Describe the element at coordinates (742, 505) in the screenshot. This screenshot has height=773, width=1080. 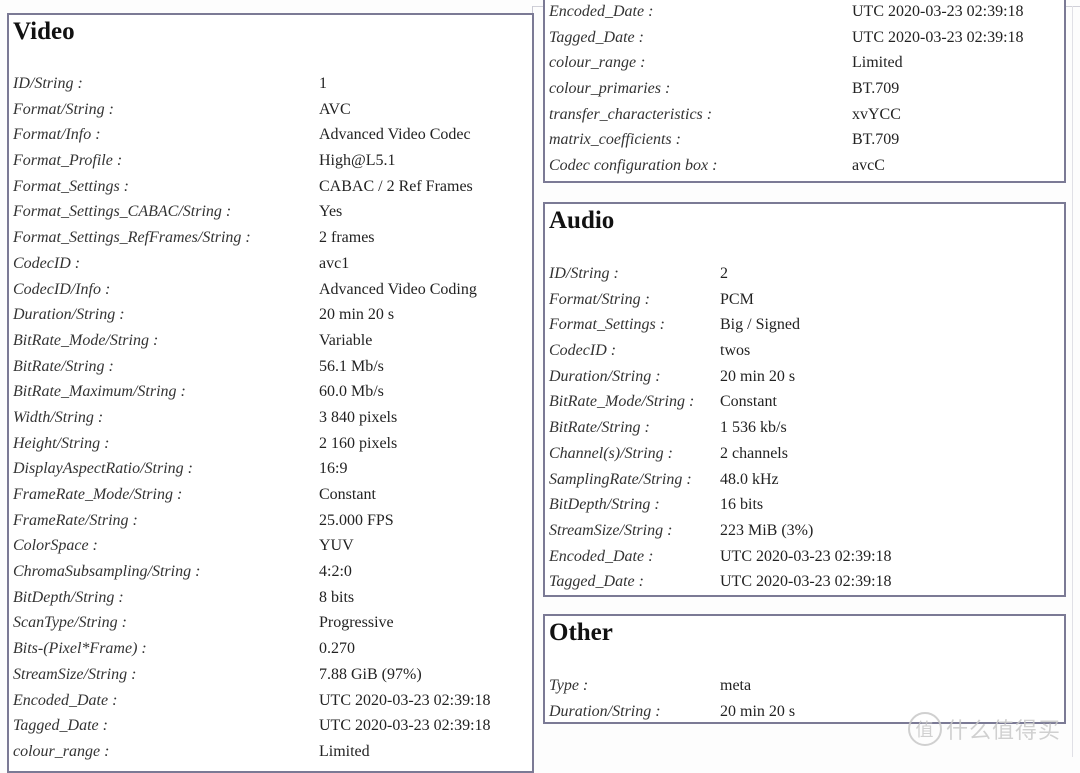
I see `property-value: 16 bits` at that location.